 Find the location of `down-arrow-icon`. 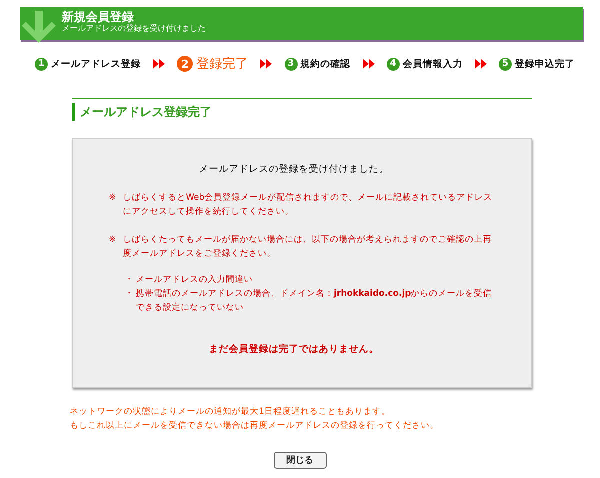

down-arrow-icon is located at coordinates (39, 27).